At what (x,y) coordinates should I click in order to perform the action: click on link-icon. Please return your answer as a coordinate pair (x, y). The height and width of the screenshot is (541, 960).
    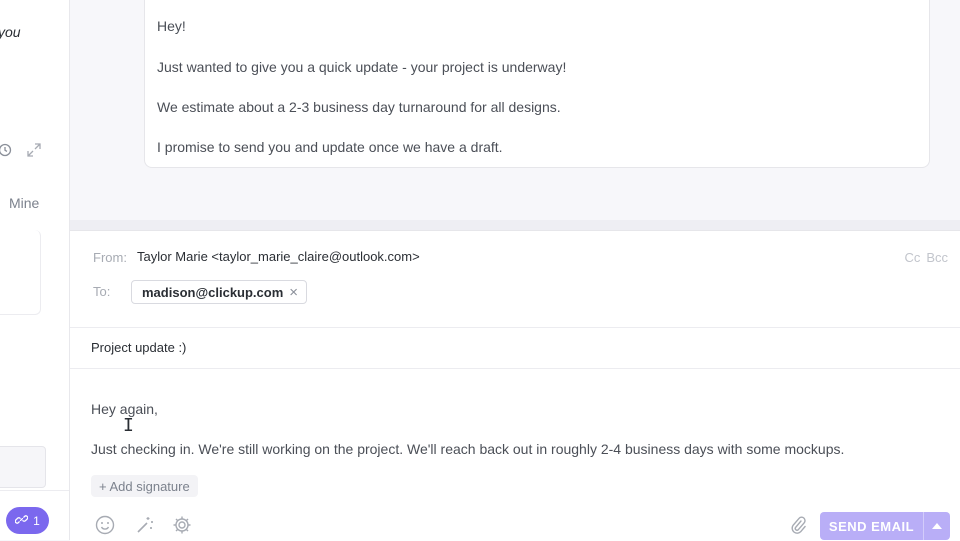
    Looking at the image, I should click on (21, 521).